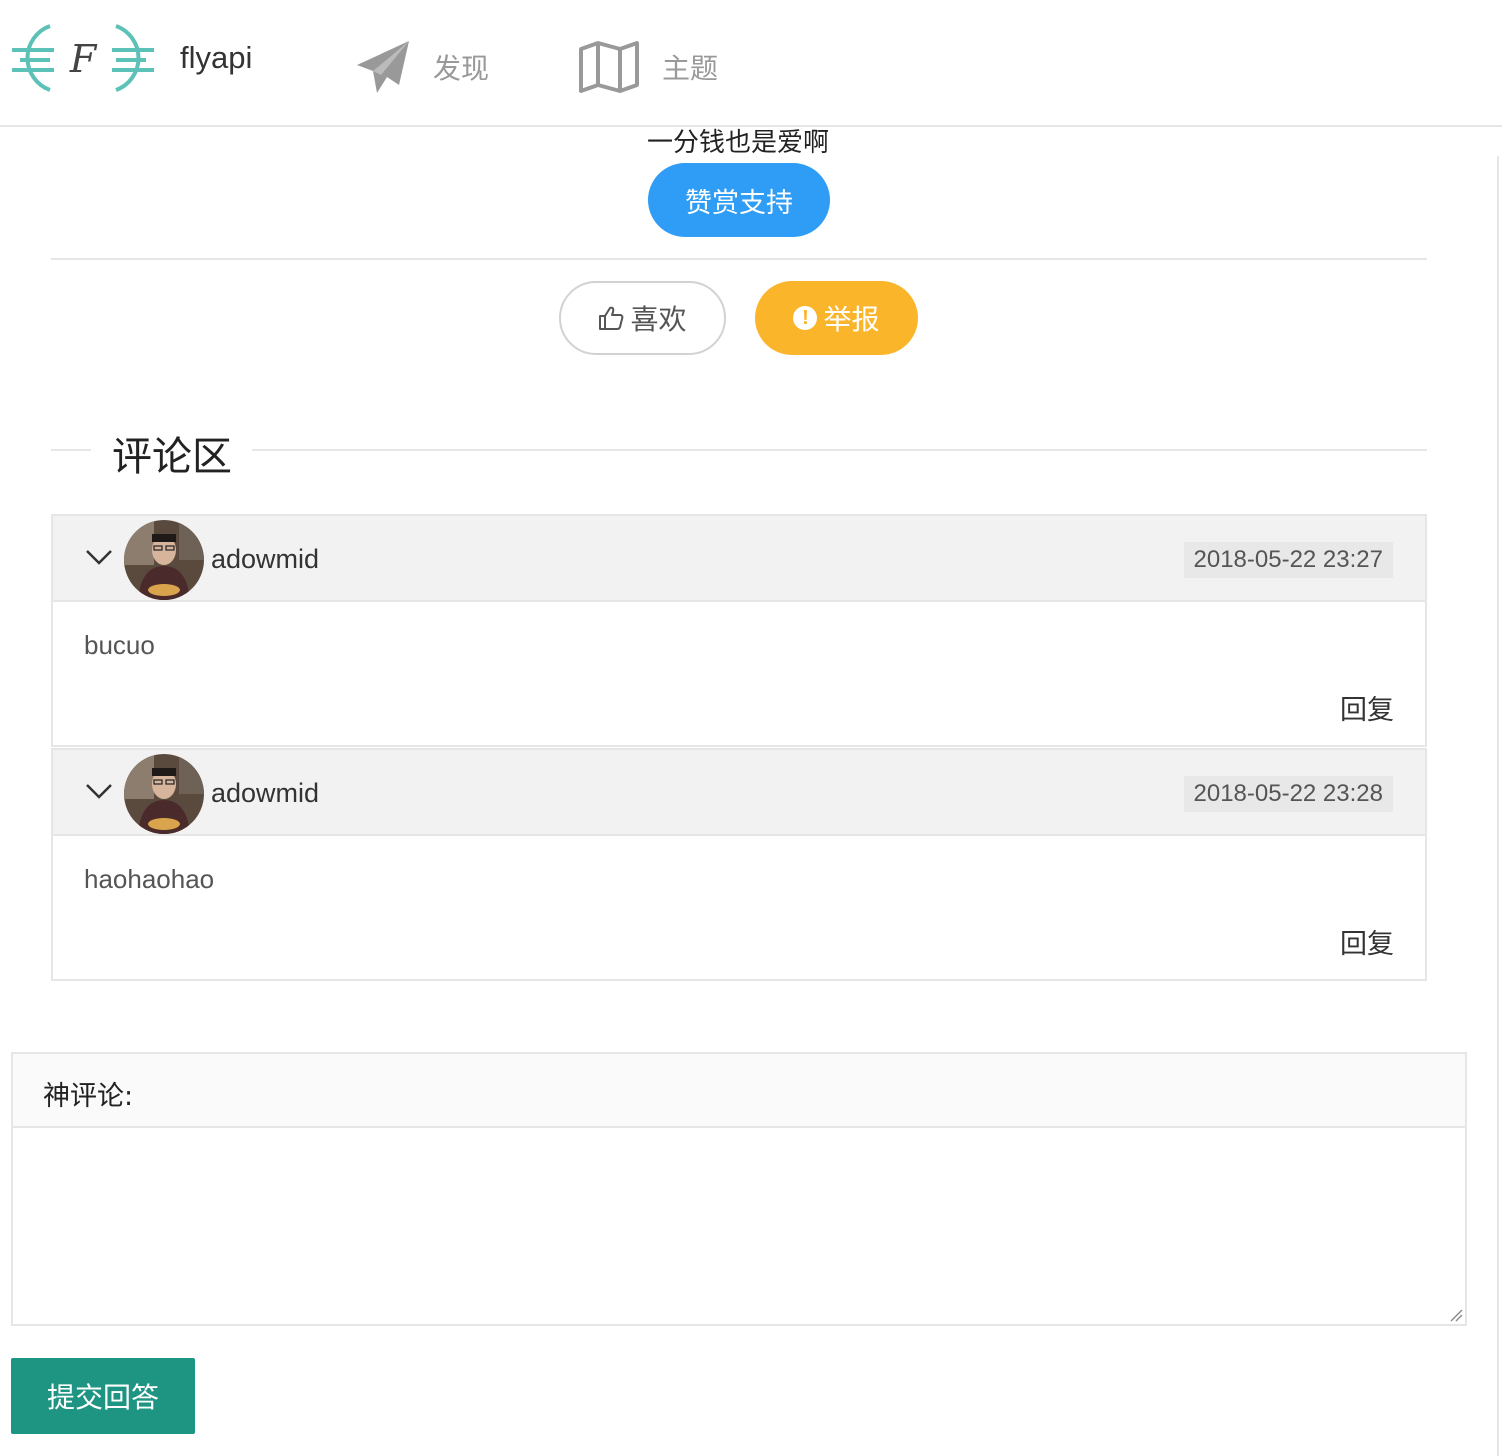 Image resolution: width=1502 pixels, height=1456 pixels. What do you see at coordinates (690, 68) in the screenshot?
I see `nav-label-topic: 主题` at bounding box center [690, 68].